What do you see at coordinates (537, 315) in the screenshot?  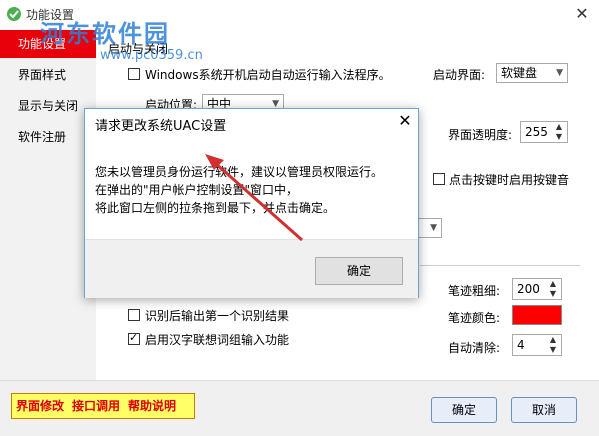 I see `stroke-color-swatch` at bounding box center [537, 315].